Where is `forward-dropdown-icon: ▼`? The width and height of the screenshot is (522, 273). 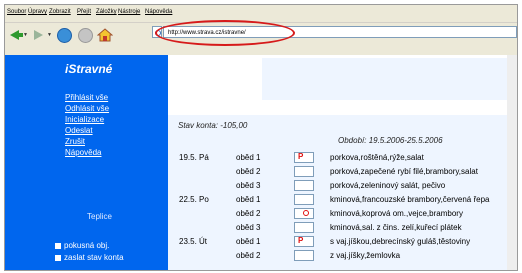
forward-dropdown-icon: ▼ is located at coordinates (49, 35).